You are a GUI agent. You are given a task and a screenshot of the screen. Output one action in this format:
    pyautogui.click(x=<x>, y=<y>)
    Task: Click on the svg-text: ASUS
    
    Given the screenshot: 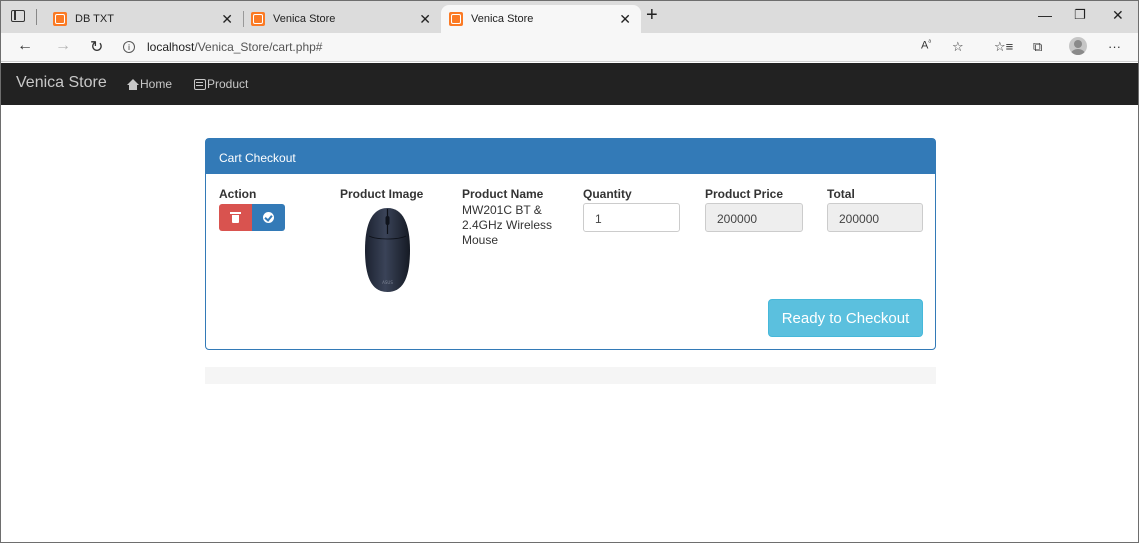 What is the action you would take?
    pyautogui.click(x=387, y=282)
    